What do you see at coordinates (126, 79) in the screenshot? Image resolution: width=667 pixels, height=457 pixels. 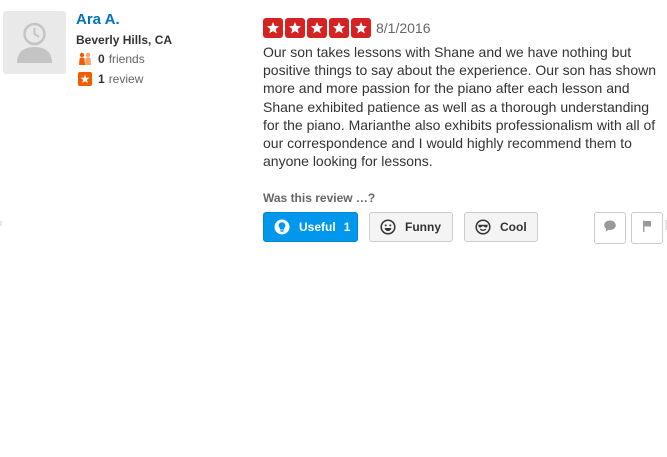 I see `review-count-label: review` at bounding box center [126, 79].